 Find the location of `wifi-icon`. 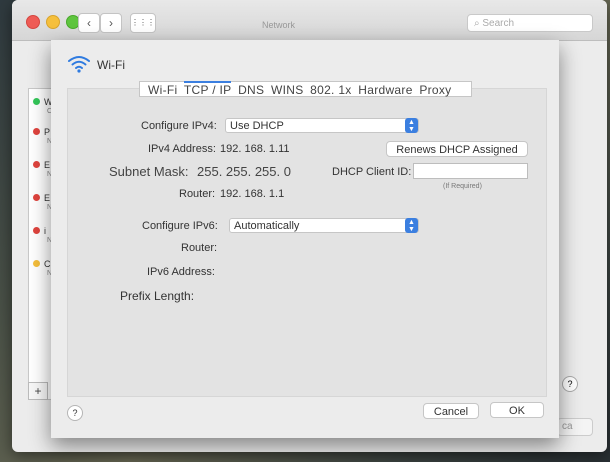

wifi-icon is located at coordinates (79, 64).